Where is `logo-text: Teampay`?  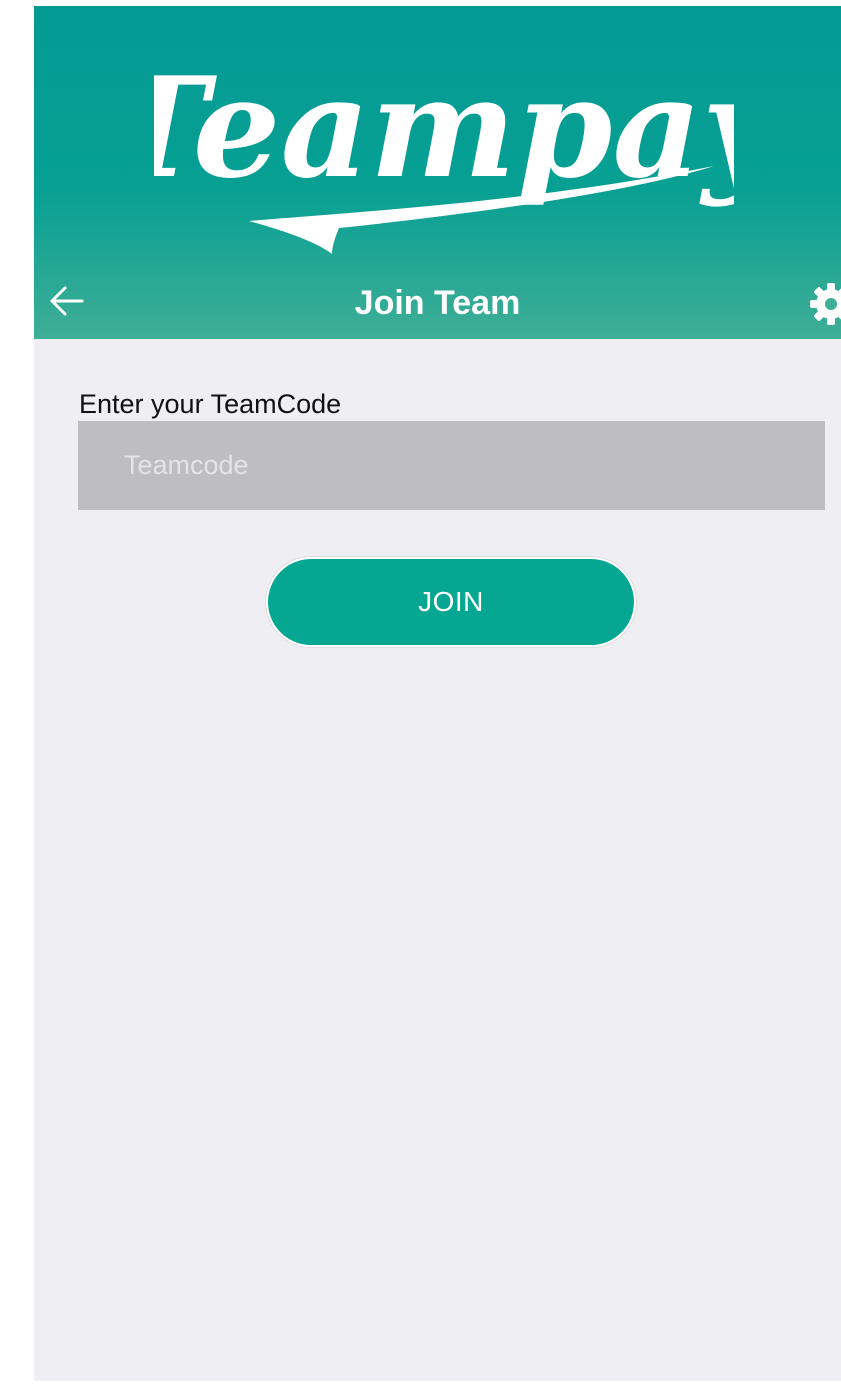
logo-text: Teampay is located at coordinates (444, 127).